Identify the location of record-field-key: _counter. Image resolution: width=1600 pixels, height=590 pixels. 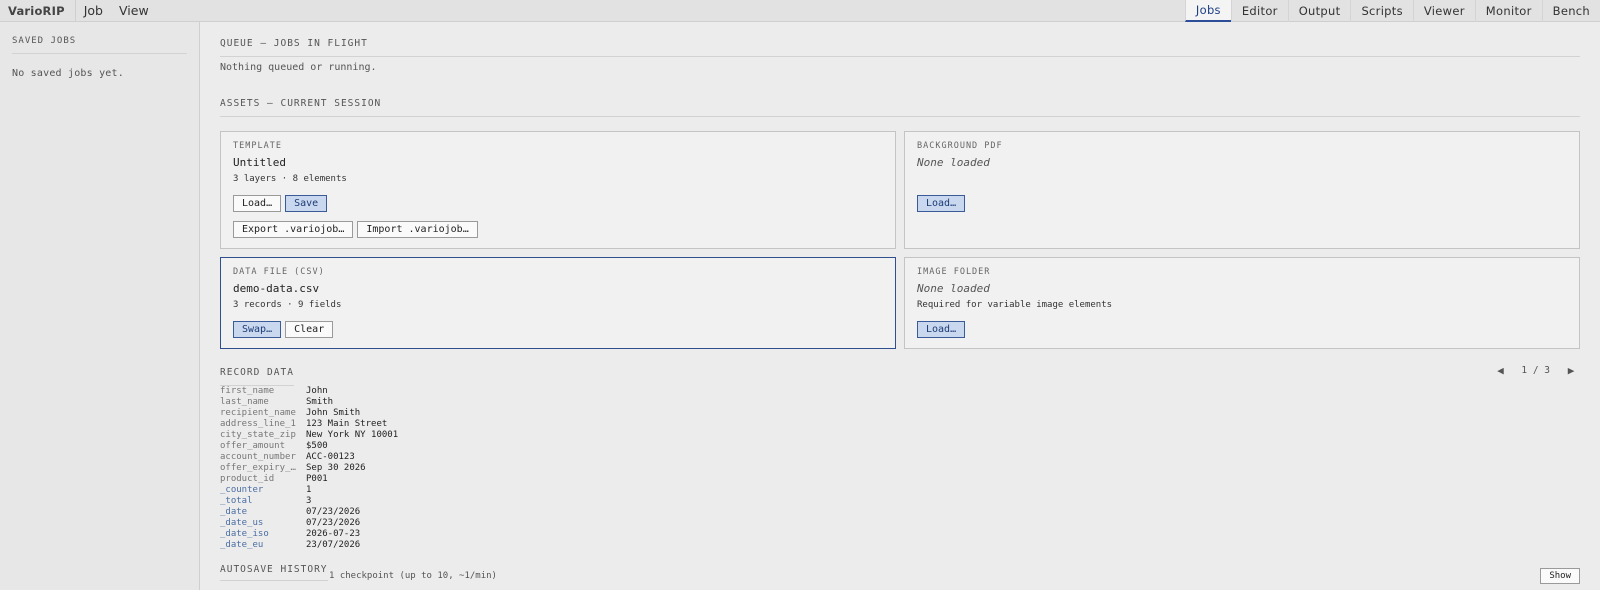
(242, 490).